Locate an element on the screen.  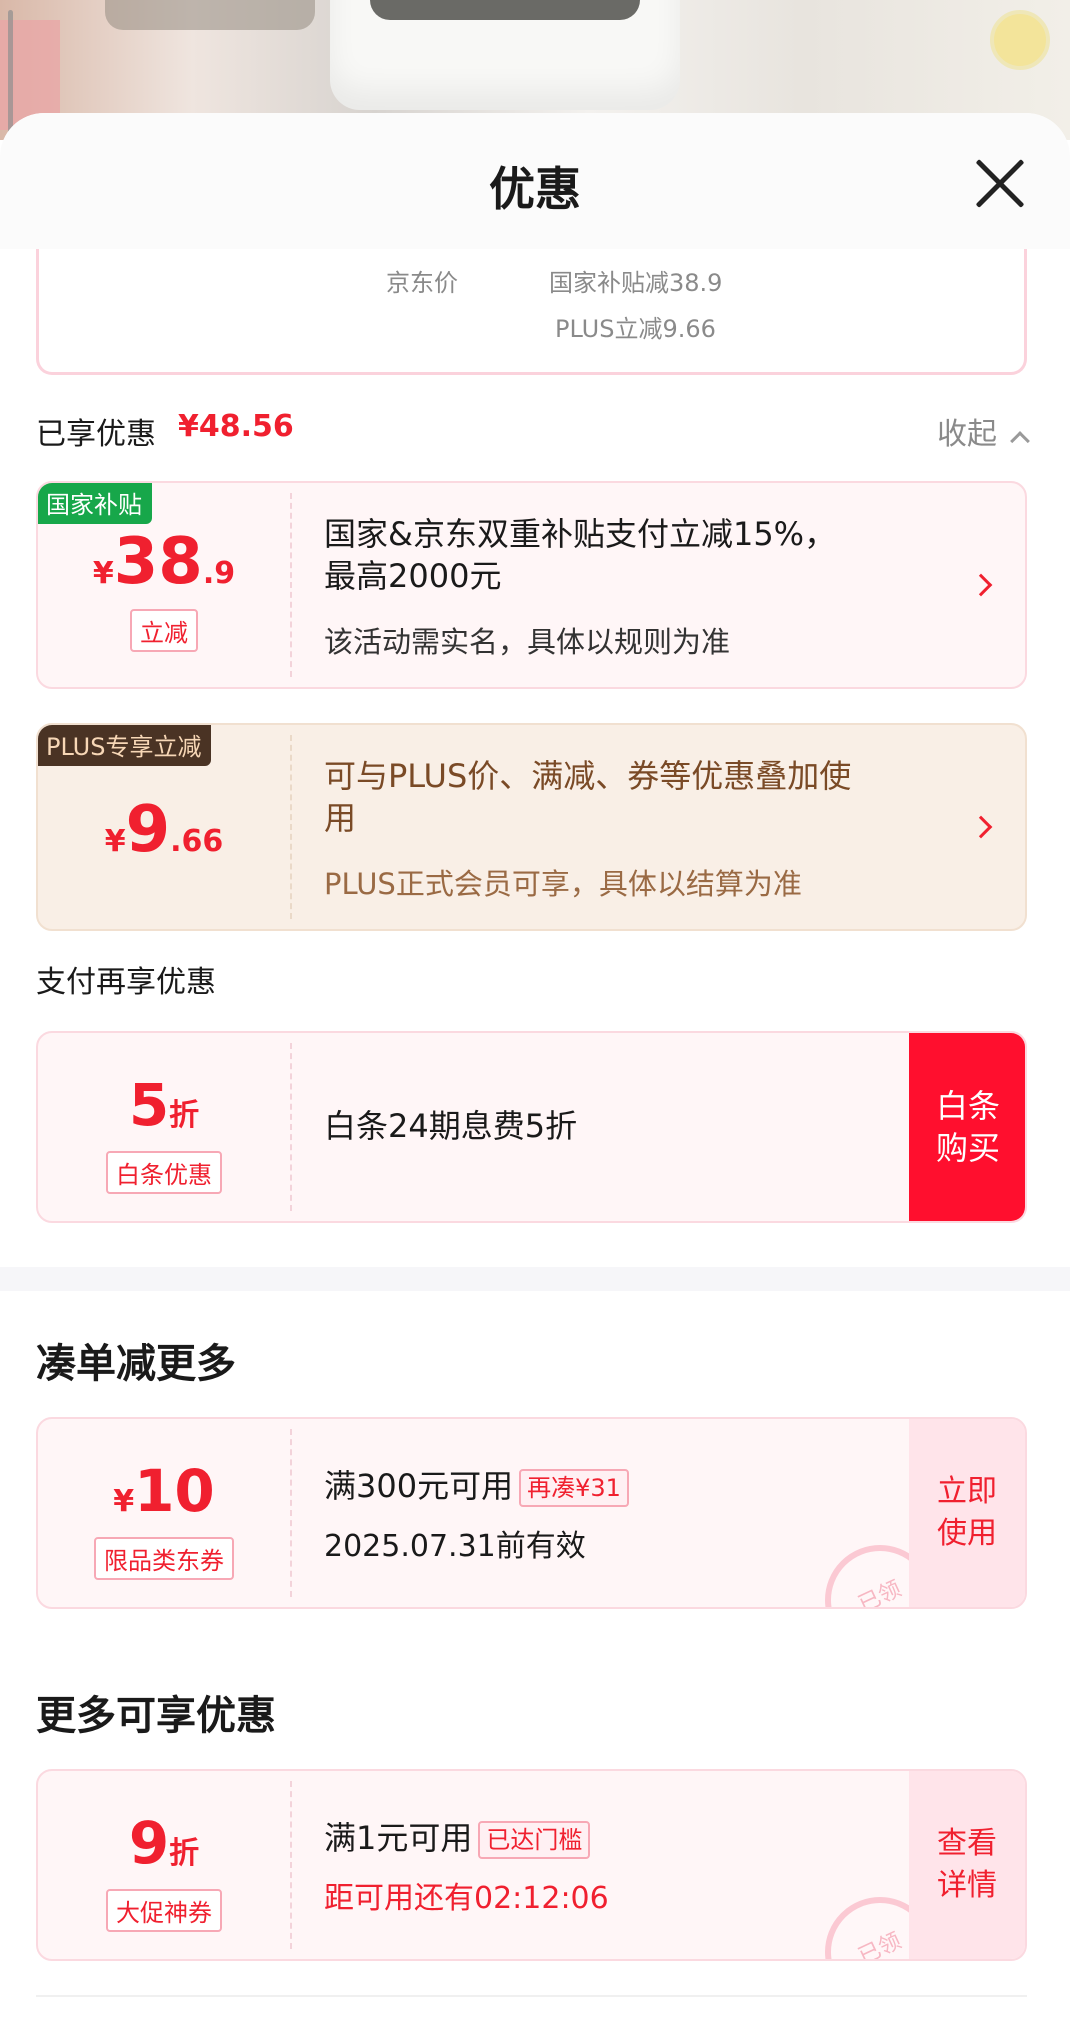
collapse-button: 收起 is located at coordinates (983, 431).